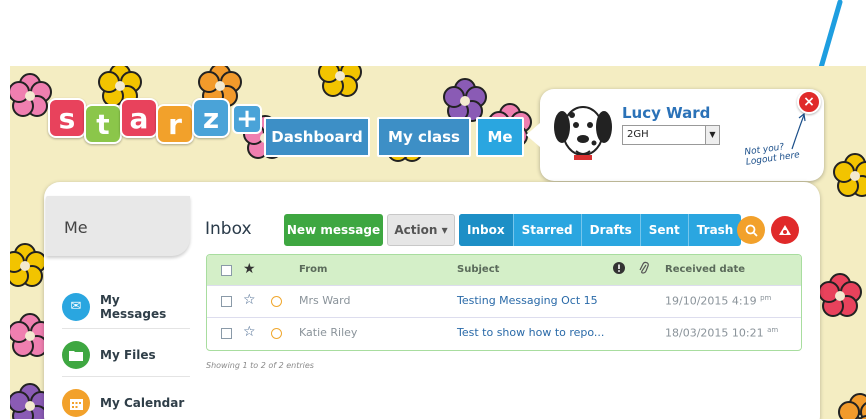  I want to click on row-date: 19/10/2015 4:19 pm, so click(718, 301).